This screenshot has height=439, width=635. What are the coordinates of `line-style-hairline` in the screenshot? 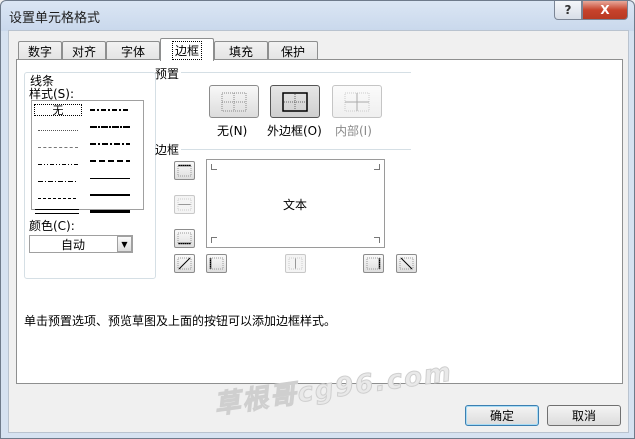 It's located at (58, 130).